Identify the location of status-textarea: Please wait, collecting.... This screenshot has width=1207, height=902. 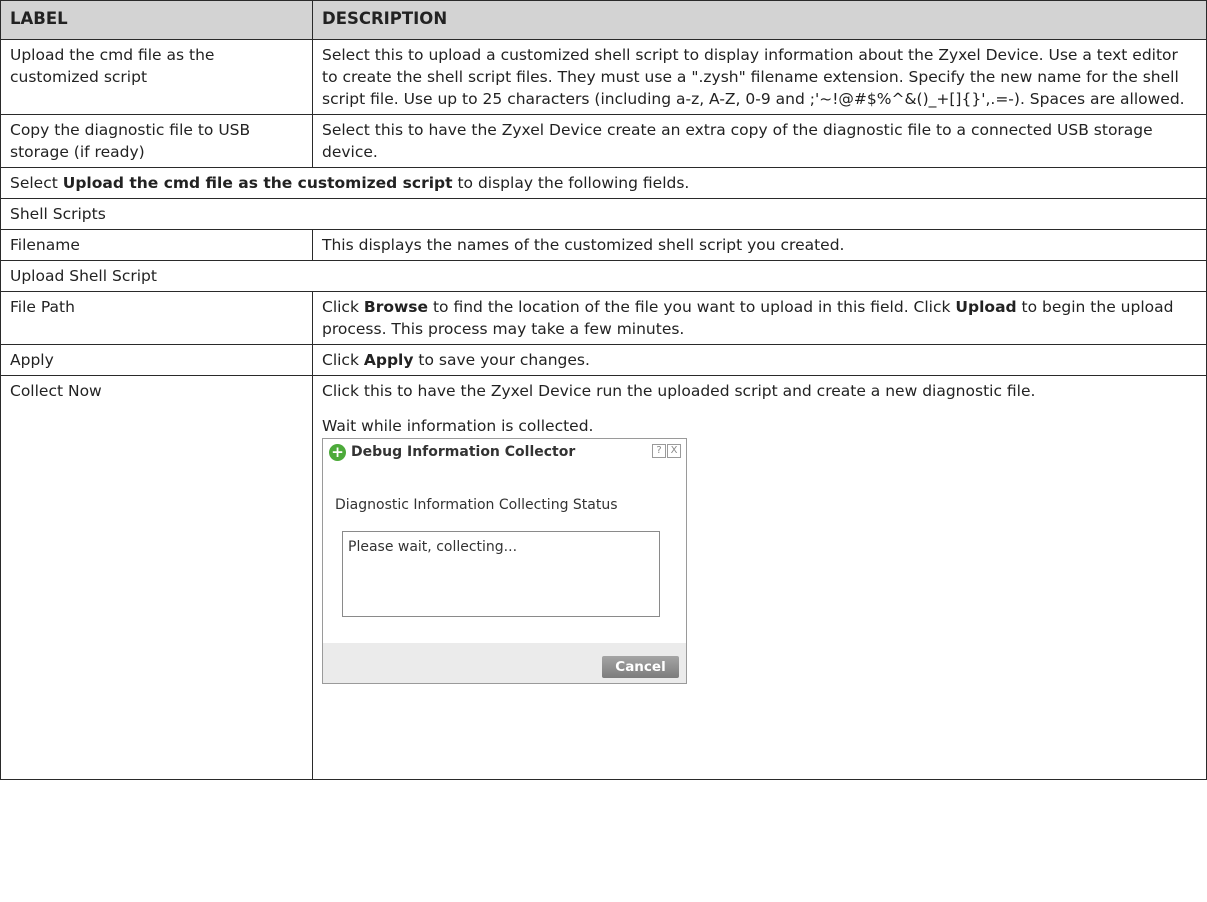
(501, 574).